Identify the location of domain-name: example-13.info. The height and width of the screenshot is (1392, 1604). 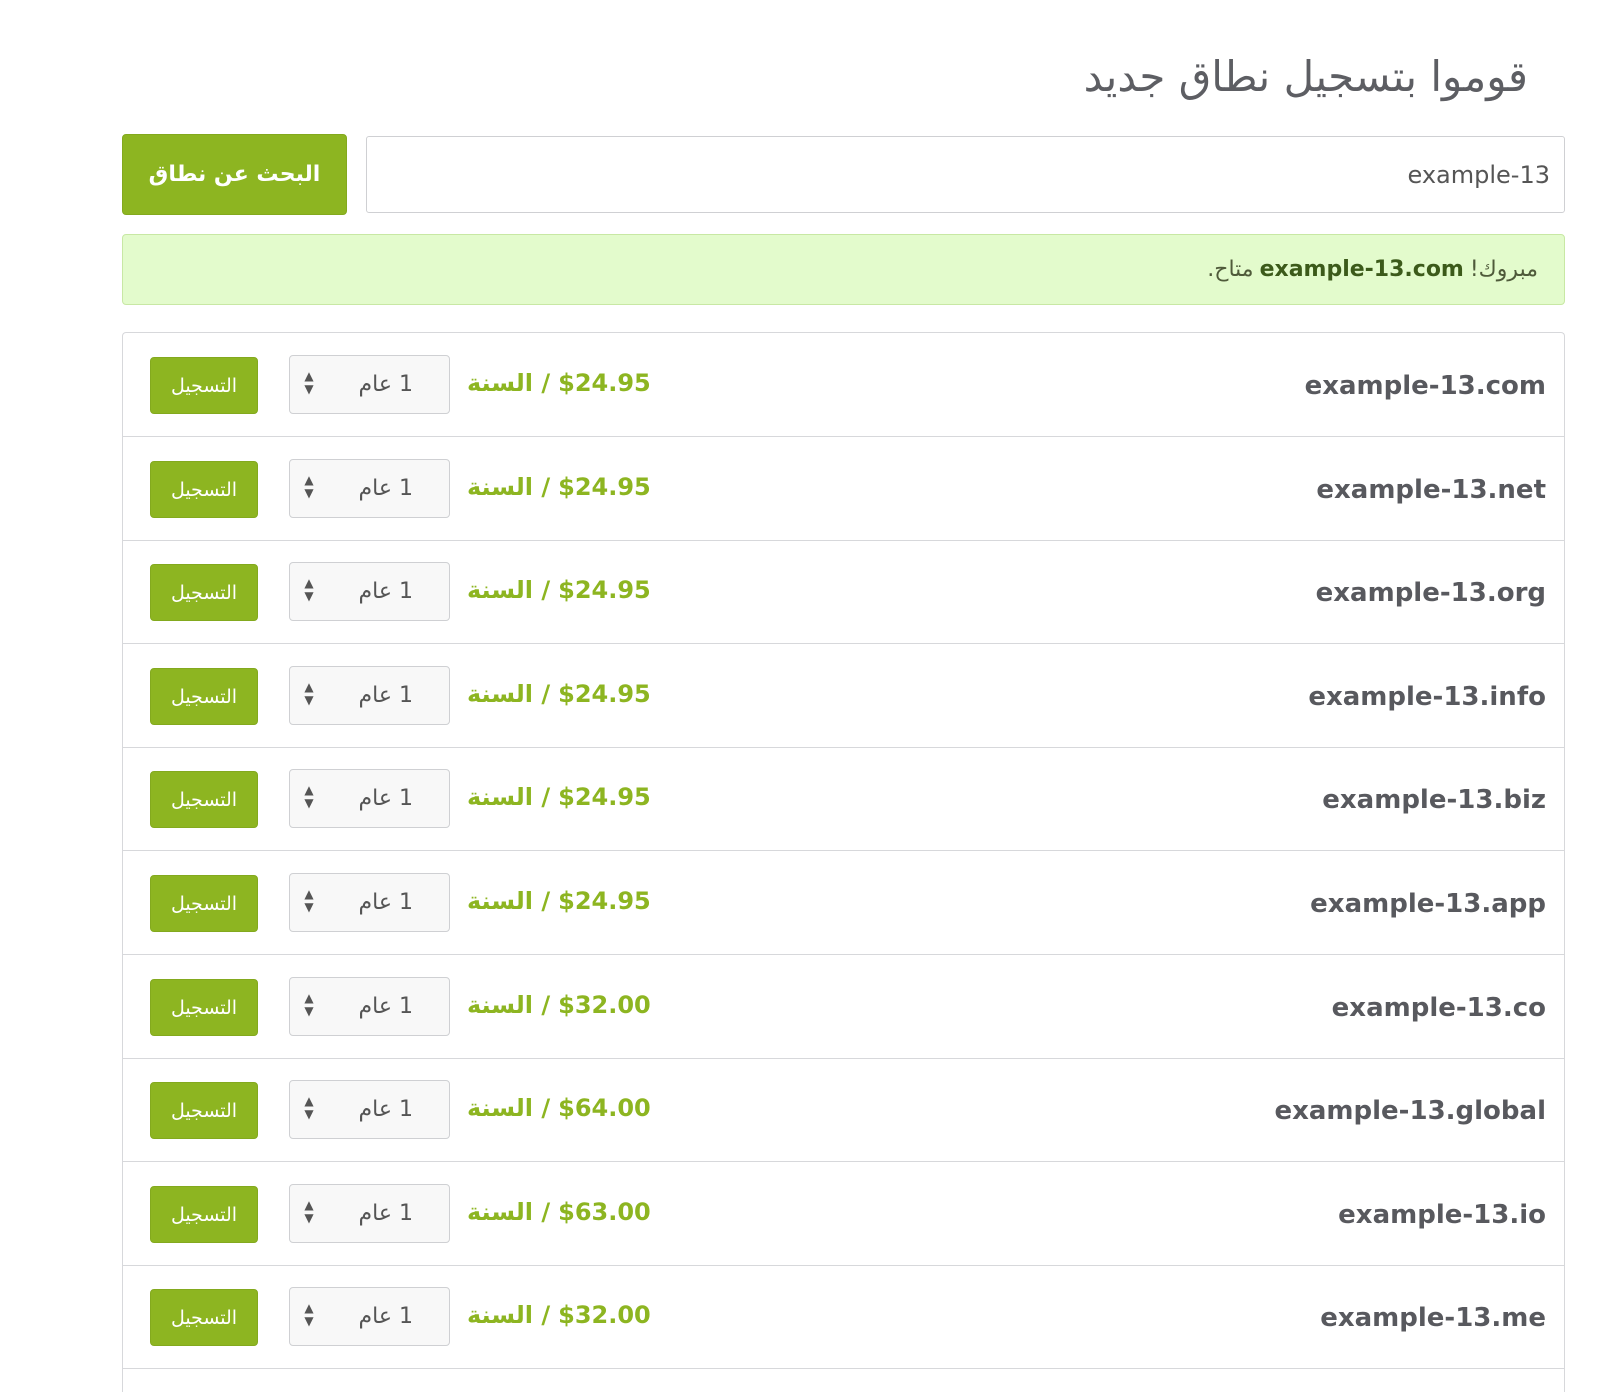
(1427, 696).